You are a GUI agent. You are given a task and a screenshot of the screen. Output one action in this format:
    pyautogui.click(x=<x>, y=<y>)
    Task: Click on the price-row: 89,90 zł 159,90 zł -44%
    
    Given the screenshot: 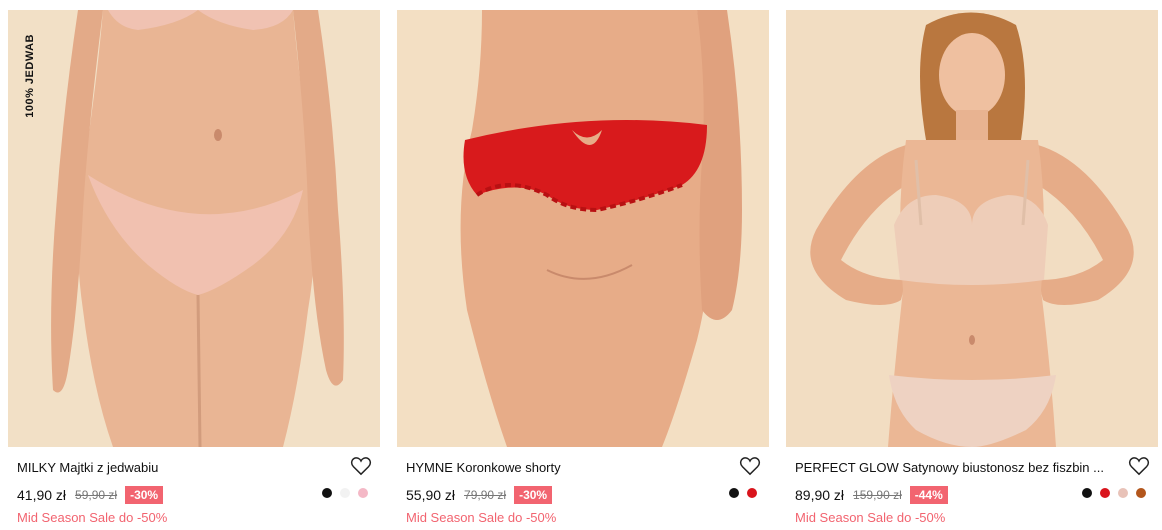 What is the action you would take?
    pyautogui.click(x=871, y=495)
    